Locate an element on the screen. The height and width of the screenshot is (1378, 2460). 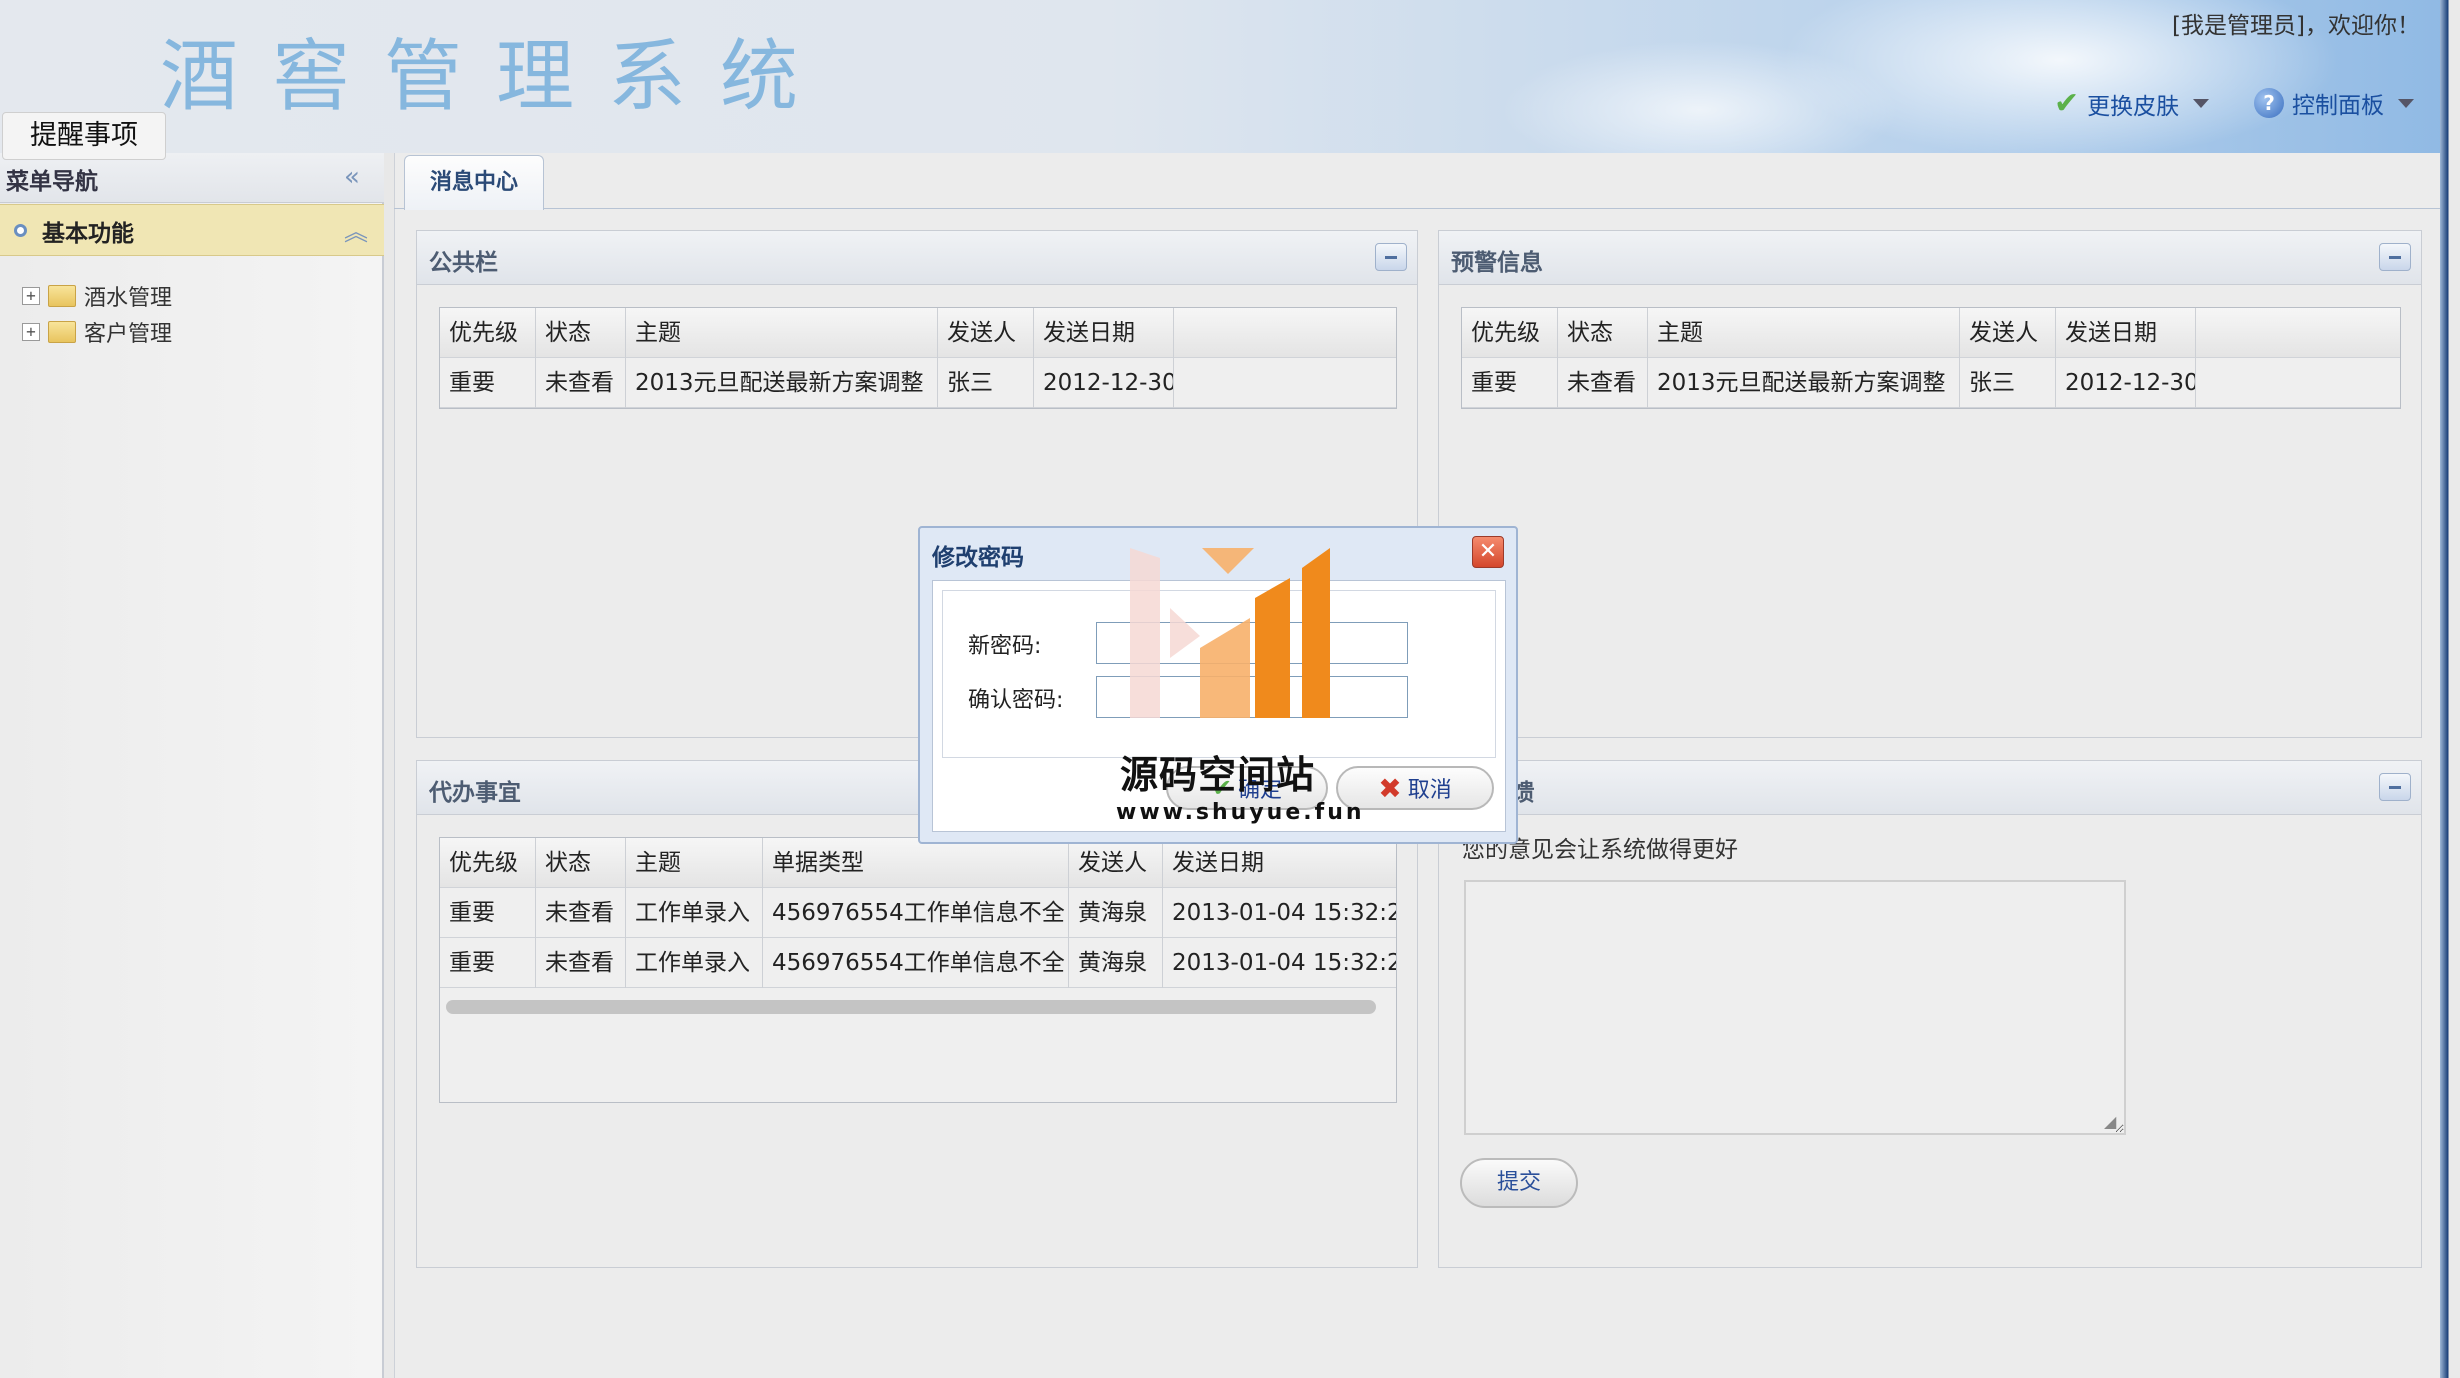
sidebar-title: 菜单导航 is located at coordinates (52, 182).